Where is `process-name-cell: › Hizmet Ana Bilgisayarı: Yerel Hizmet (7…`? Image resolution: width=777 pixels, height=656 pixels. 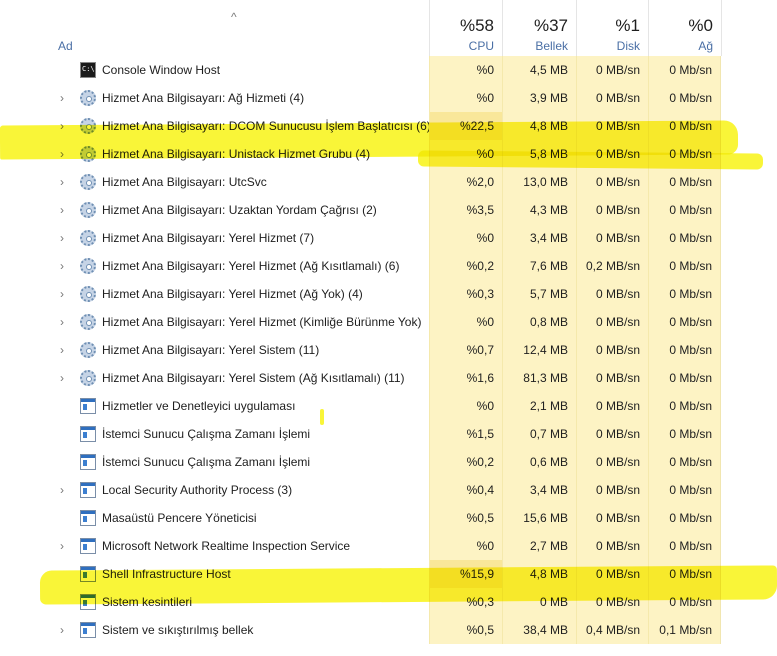
process-name-cell: › Hizmet Ana Bilgisayarı: Yerel Hizmet (7… is located at coordinates (214, 238).